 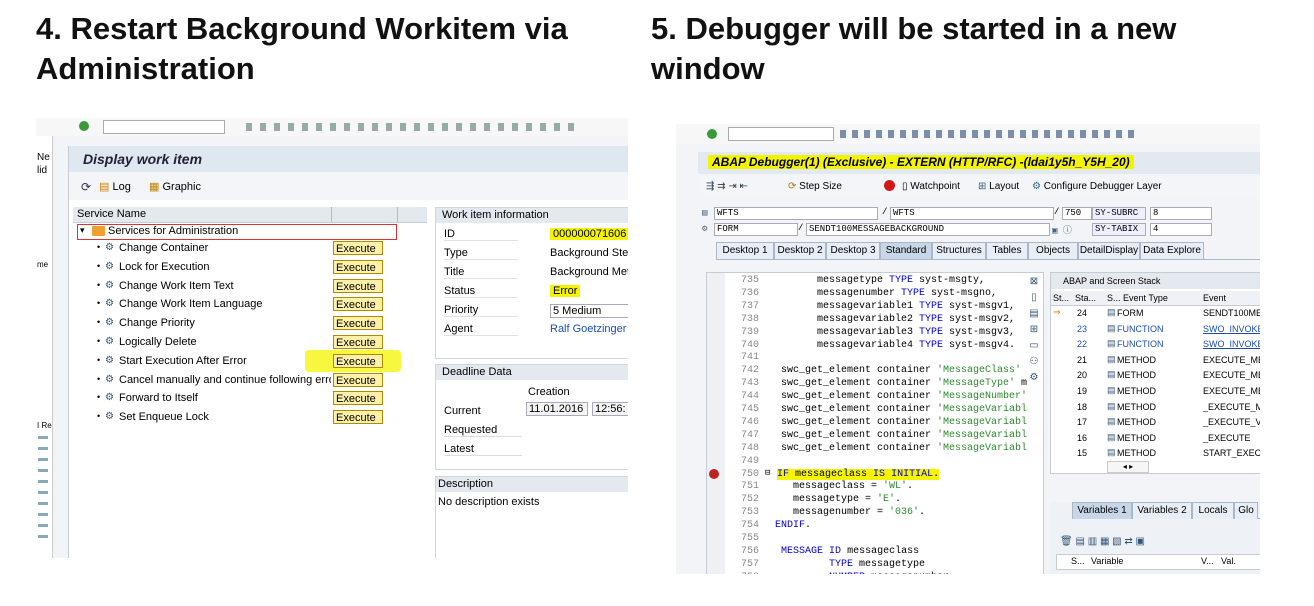 What do you see at coordinates (112, 214) in the screenshot?
I see `tree-header-label: Service Name` at bounding box center [112, 214].